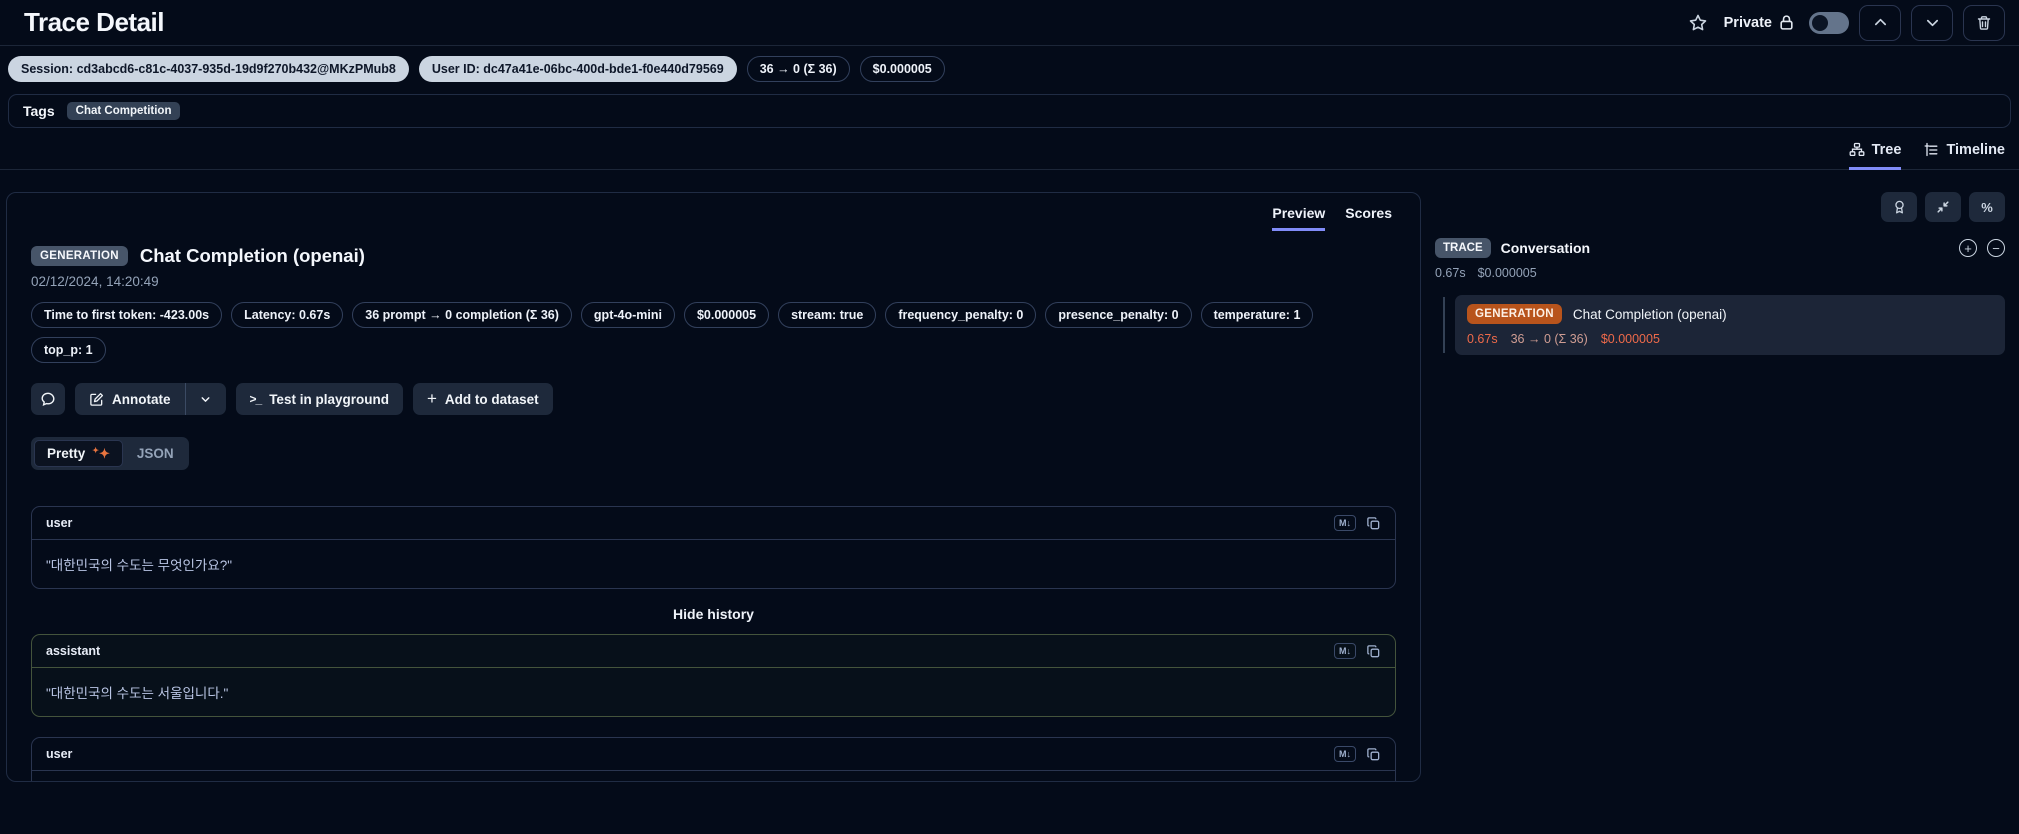 This screenshot has width=2019, height=834. Describe the element at coordinates (1009, 111) in the screenshot. I see `tags-container: Tags Chat Competition` at that location.